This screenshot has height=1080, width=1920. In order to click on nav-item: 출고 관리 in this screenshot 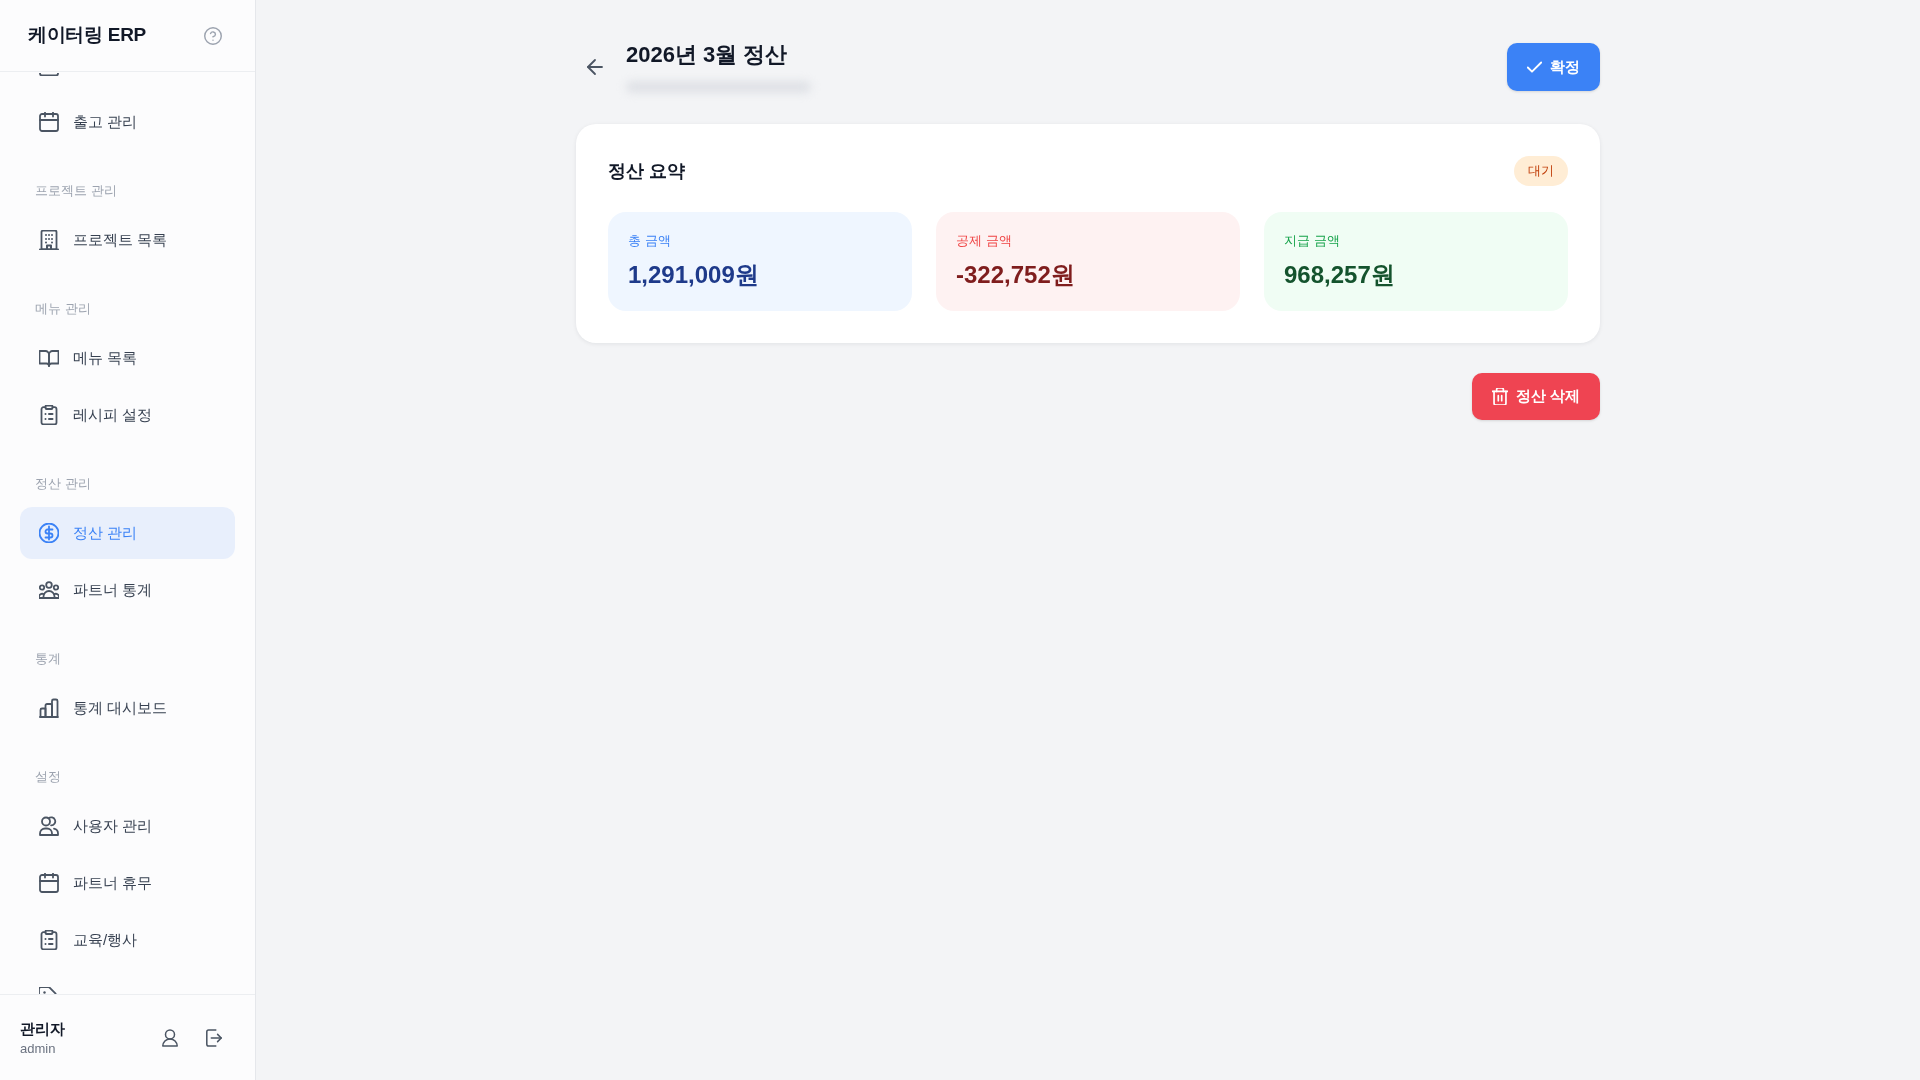, I will do `click(127, 122)`.